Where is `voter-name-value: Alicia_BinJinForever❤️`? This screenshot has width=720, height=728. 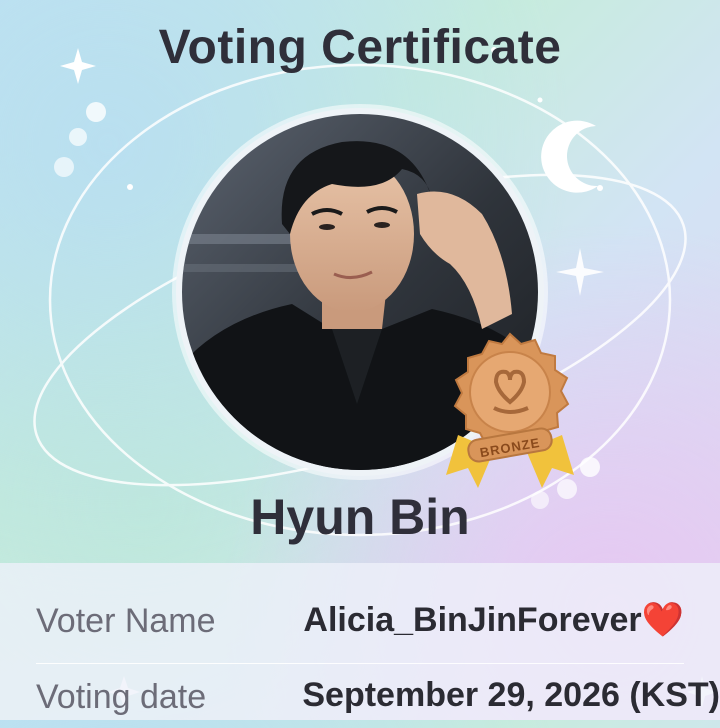
voter-name-value: Alicia_BinJinForever❤️ is located at coordinates (493, 620).